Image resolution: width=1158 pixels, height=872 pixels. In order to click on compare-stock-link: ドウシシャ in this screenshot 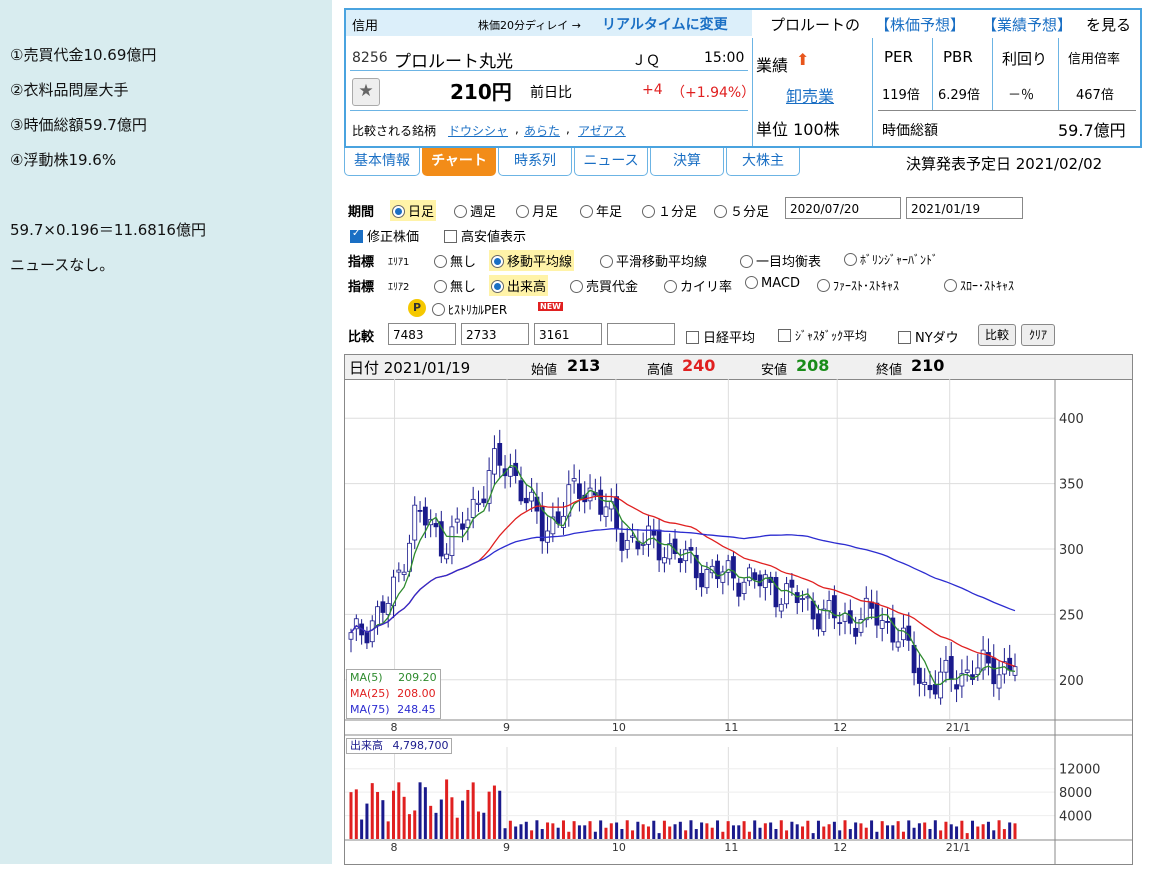, I will do `click(478, 130)`.